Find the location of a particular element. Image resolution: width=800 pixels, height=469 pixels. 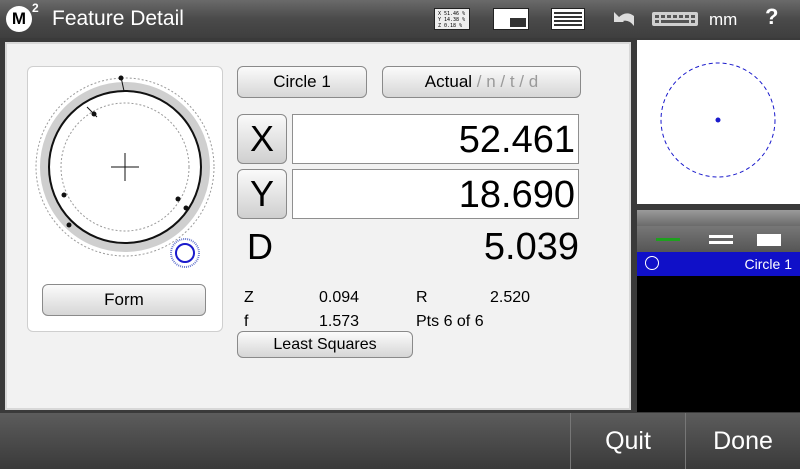

readout-icon-line: Z 0.18 % is located at coordinates (450, 26).